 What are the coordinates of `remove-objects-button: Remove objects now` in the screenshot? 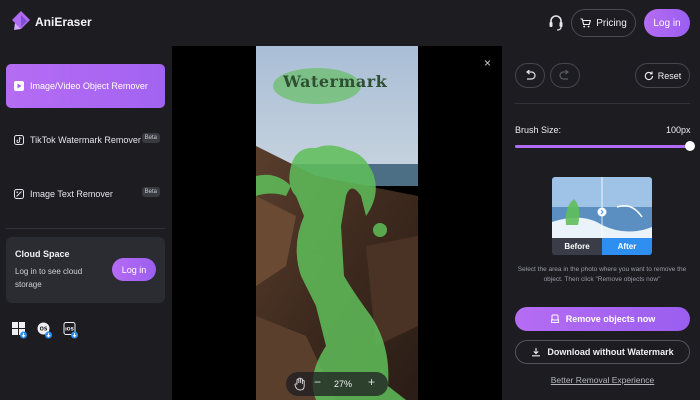 It's located at (602, 319).